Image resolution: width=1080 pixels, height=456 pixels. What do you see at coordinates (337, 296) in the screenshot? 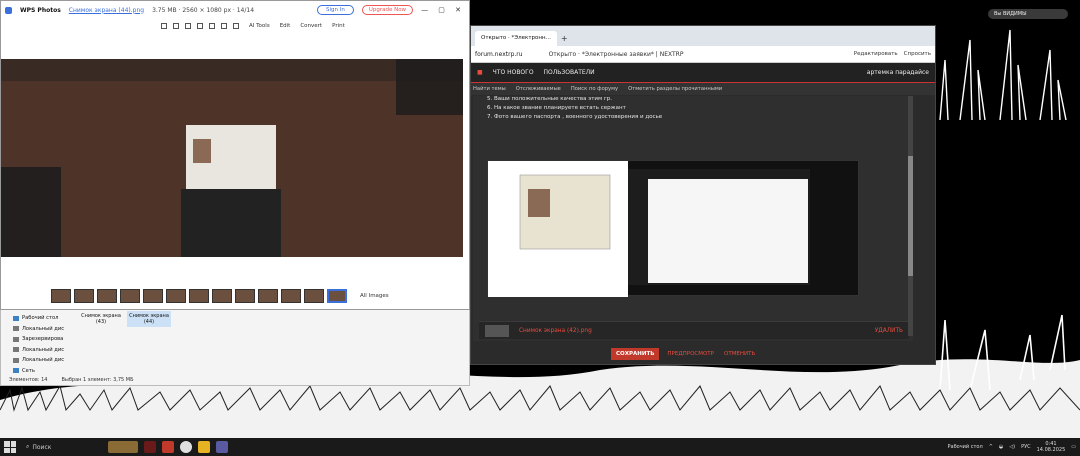
I see `thumbnail-active` at bounding box center [337, 296].